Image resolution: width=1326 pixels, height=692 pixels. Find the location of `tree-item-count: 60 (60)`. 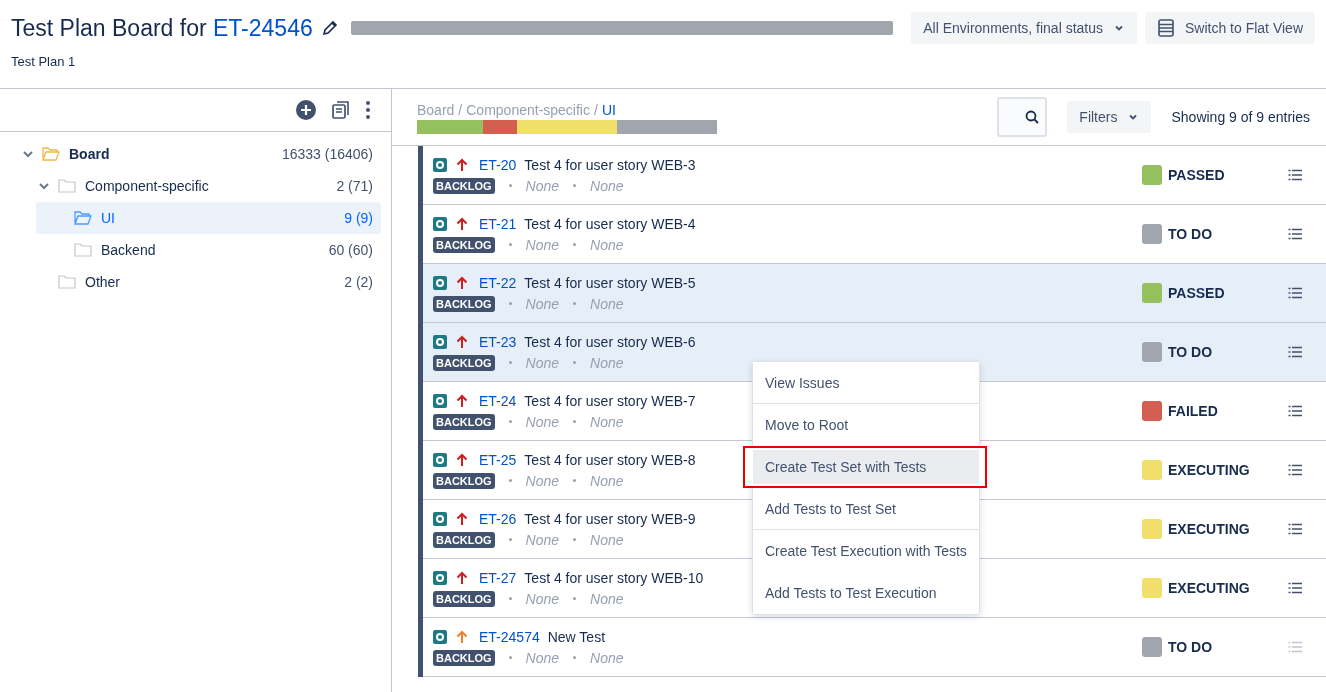

tree-item-count: 60 (60) is located at coordinates (350, 250).